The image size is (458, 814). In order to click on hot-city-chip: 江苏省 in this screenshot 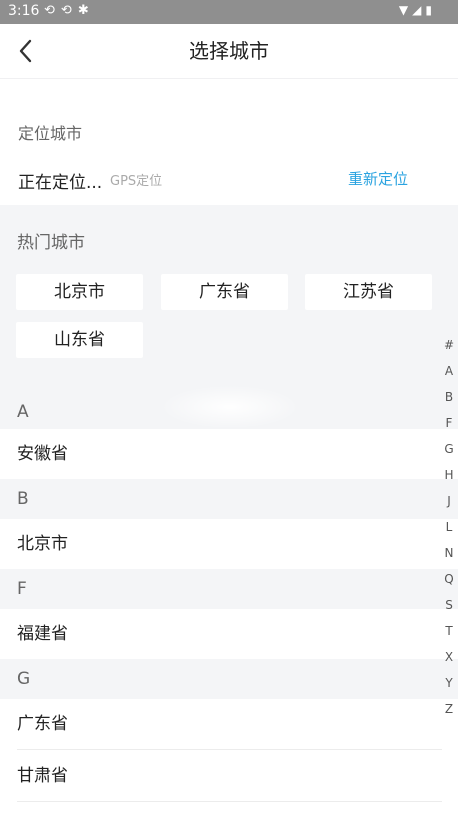, I will do `click(368, 292)`.